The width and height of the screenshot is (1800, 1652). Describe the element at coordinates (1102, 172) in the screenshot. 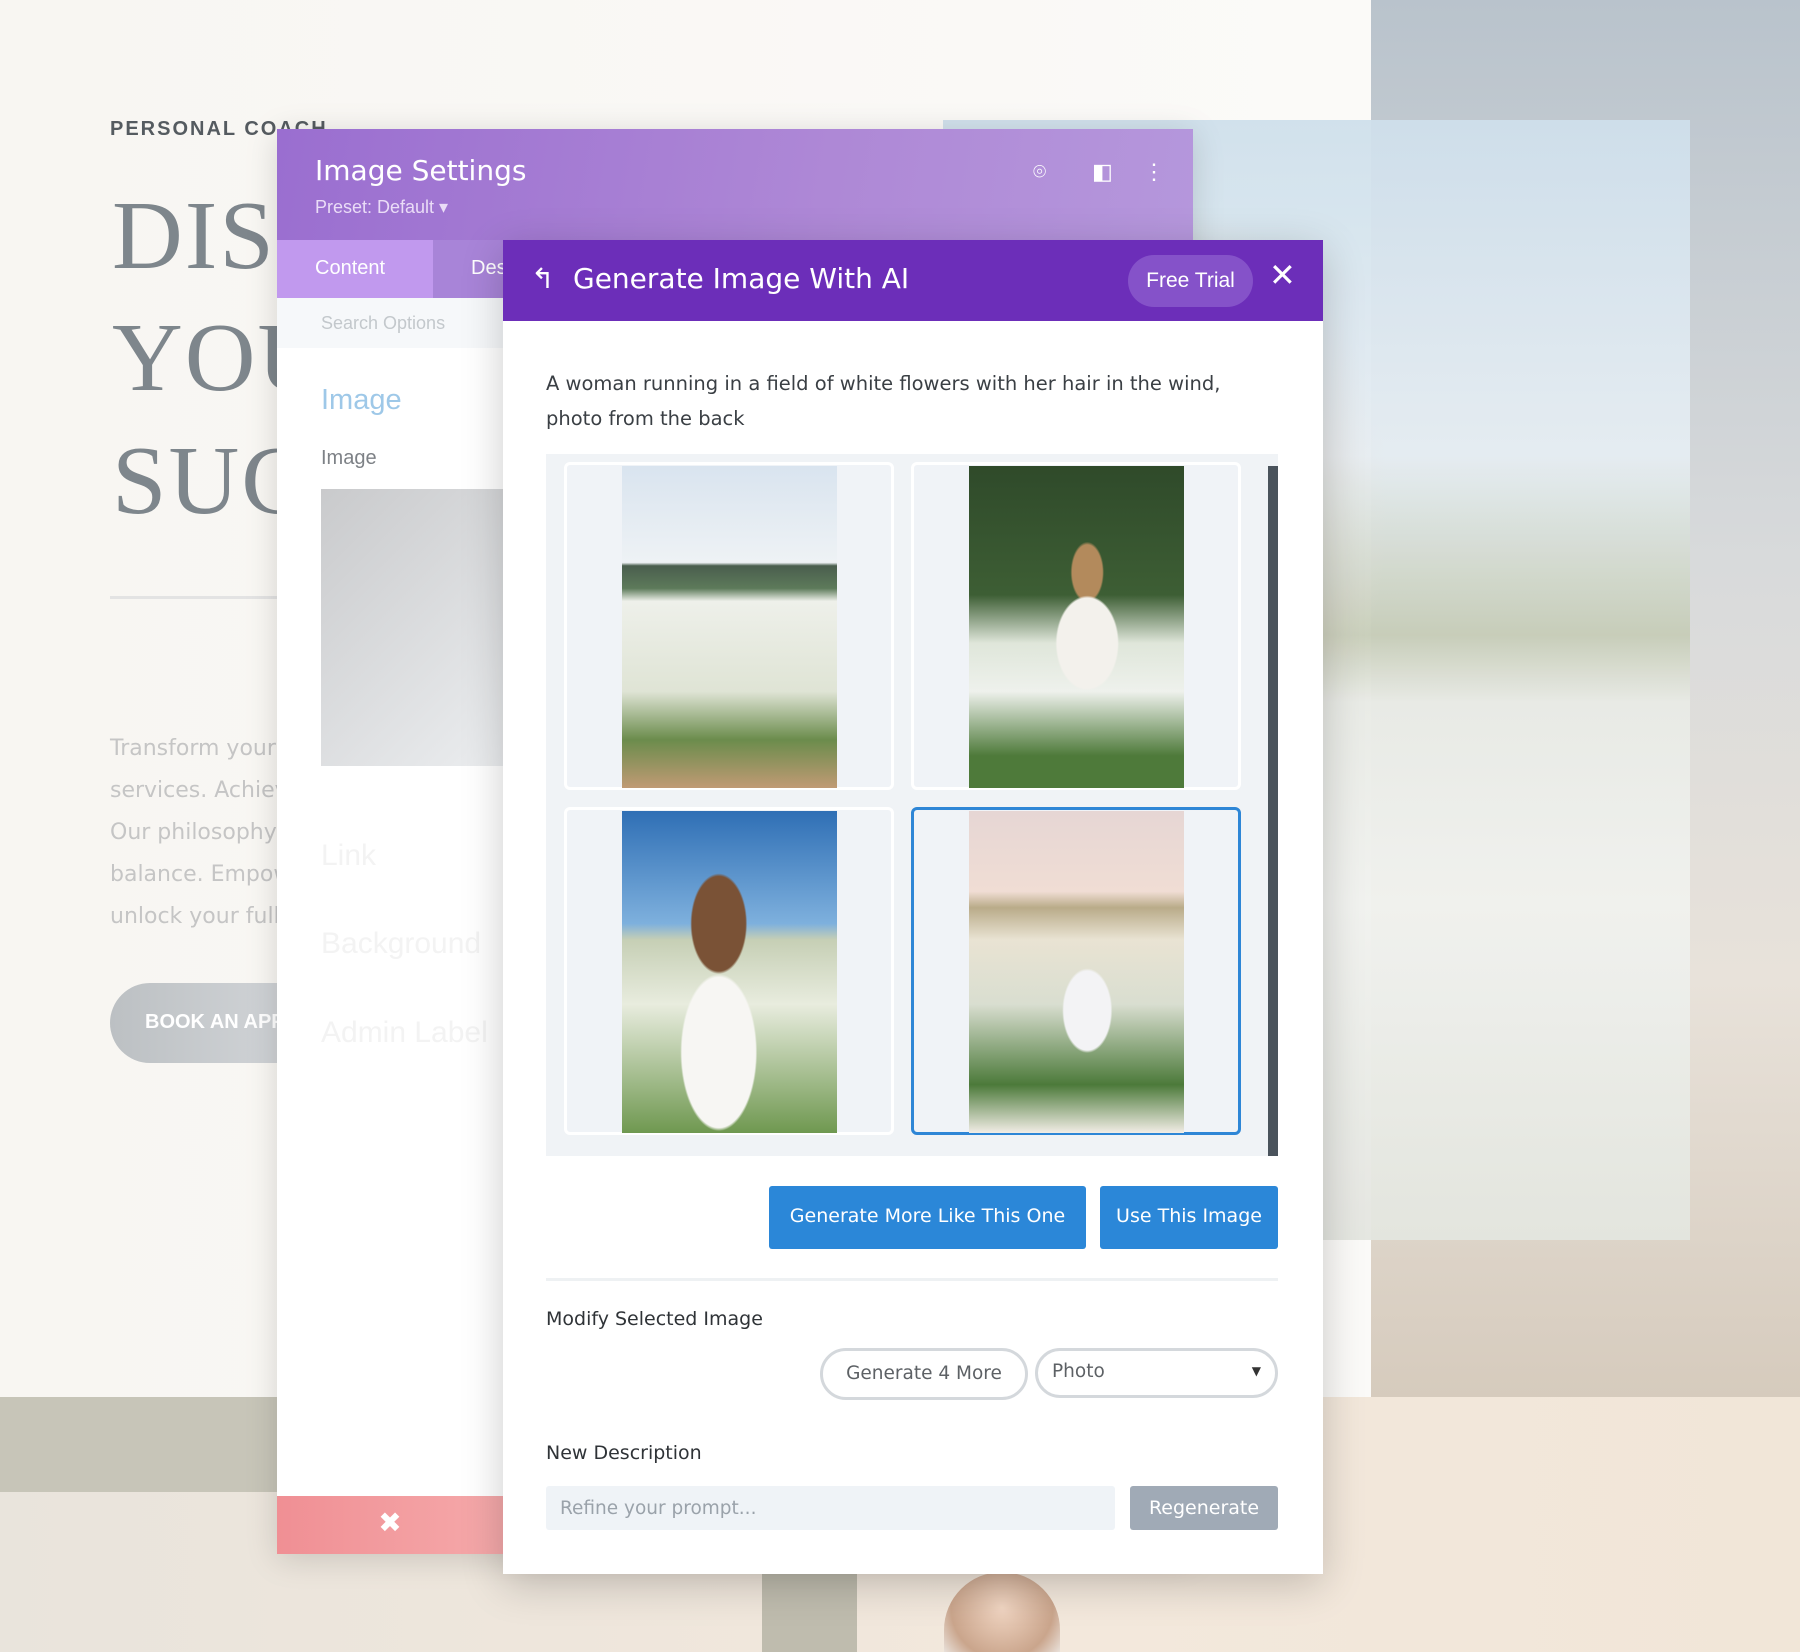

I see `split-view-icon: ◧` at that location.